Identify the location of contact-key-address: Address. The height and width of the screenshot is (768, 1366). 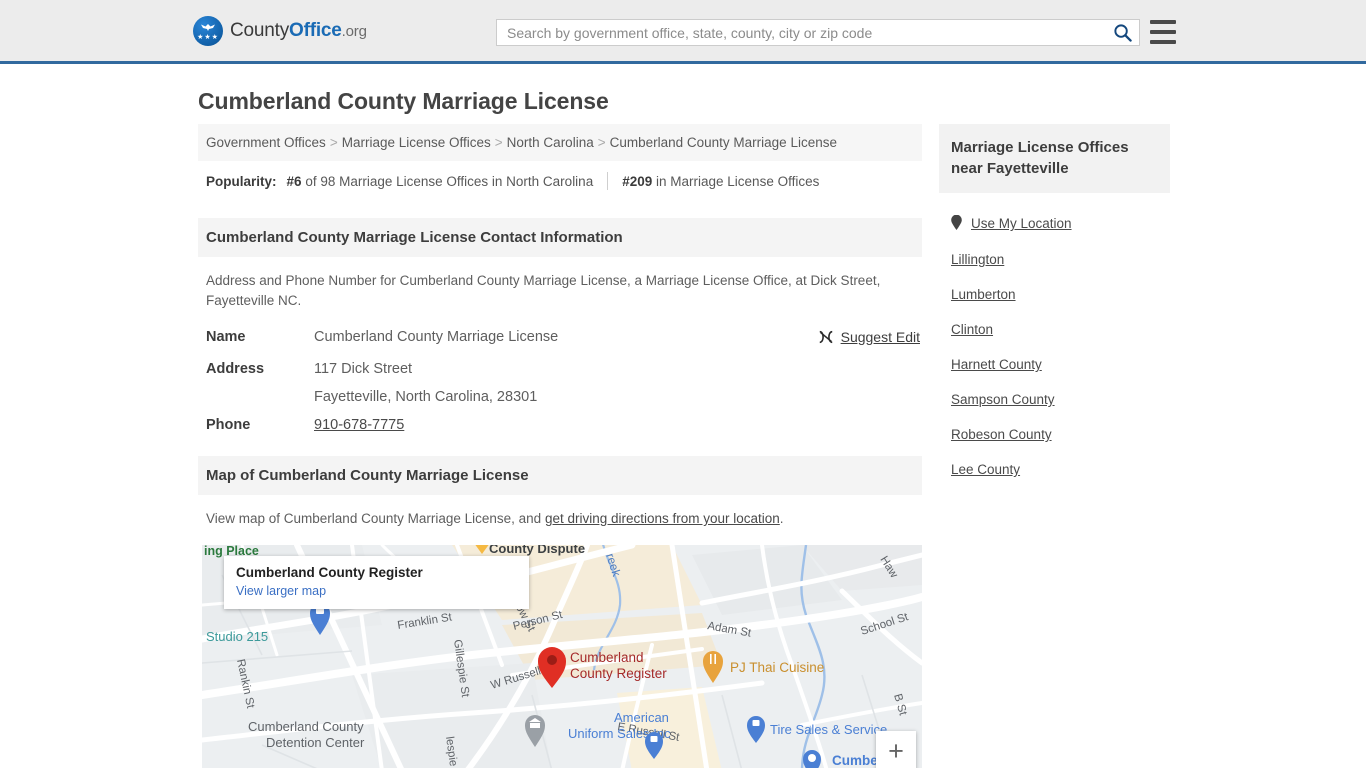
(235, 369).